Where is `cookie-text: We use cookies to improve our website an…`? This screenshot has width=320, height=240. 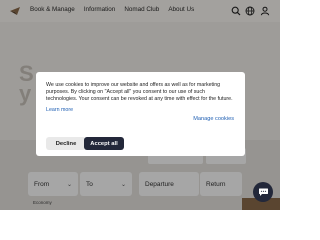
cookie-text: We use cookies to improve our website an… is located at coordinates (139, 92).